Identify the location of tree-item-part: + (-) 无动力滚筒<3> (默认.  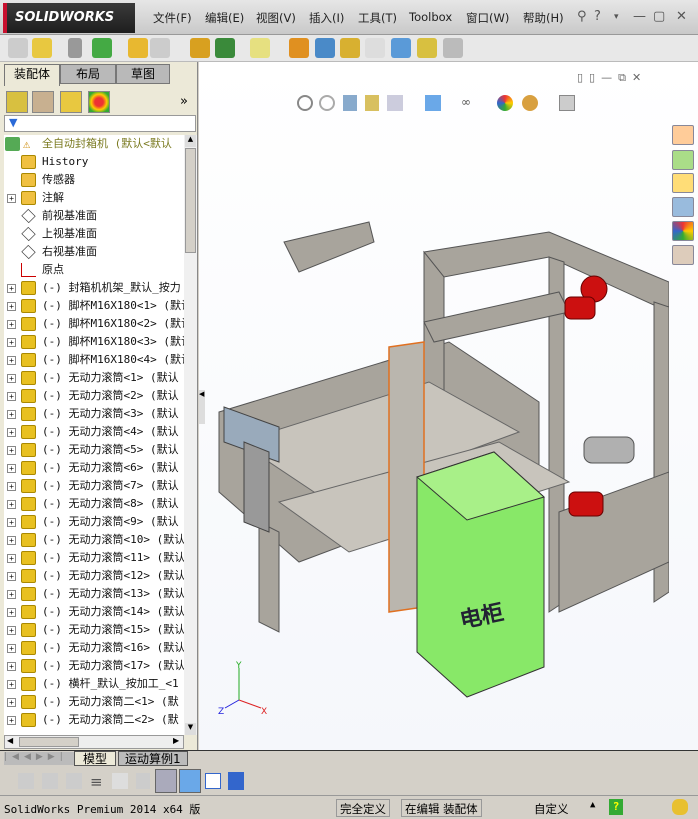
(94, 414).